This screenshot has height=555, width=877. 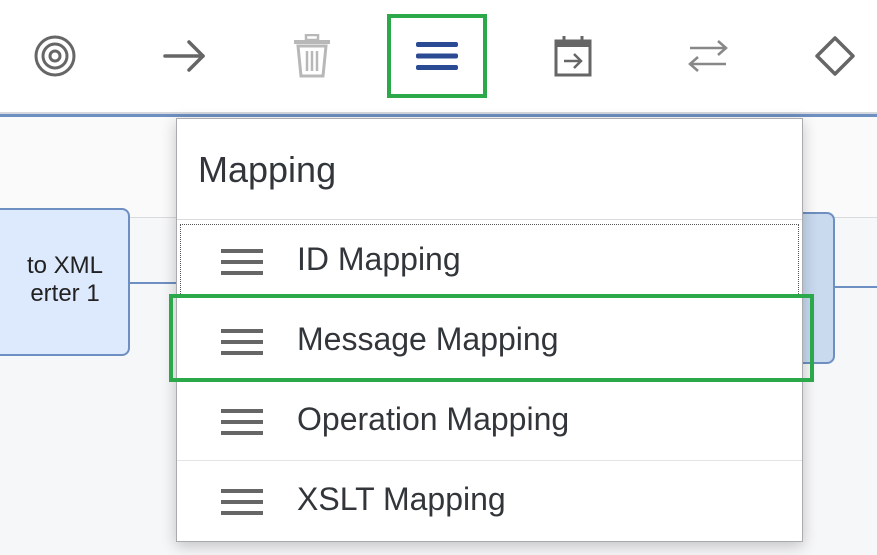 I want to click on arrow-right-icon, so click(x=184, y=56).